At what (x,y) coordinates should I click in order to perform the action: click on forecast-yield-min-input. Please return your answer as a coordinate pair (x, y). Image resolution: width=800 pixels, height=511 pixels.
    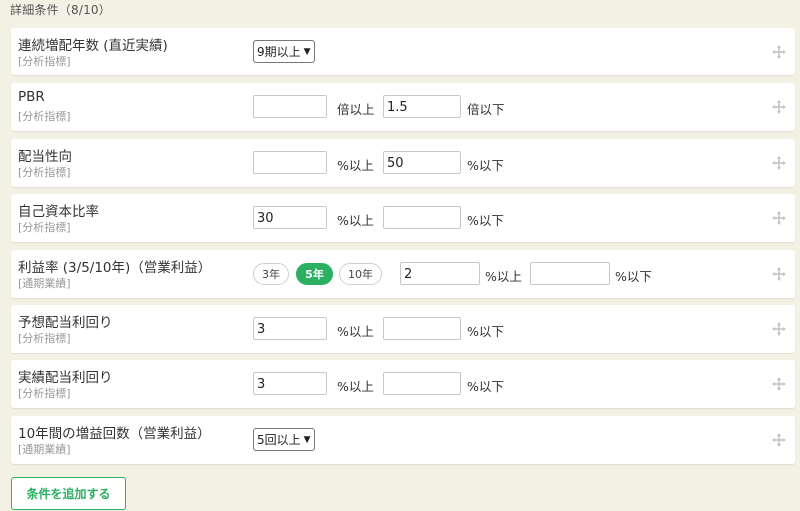
    Looking at the image, I should click on (290, 328).